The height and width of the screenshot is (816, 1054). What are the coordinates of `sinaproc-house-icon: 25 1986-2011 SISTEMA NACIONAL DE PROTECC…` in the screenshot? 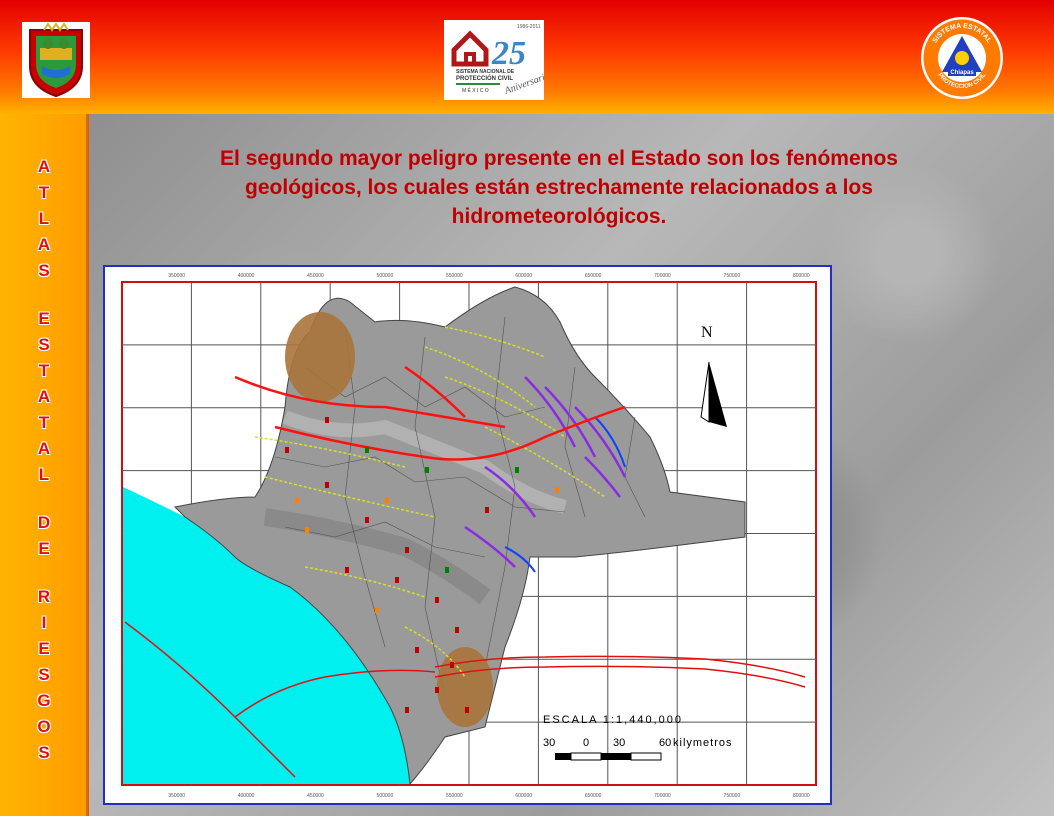 It's located at (501, 60).